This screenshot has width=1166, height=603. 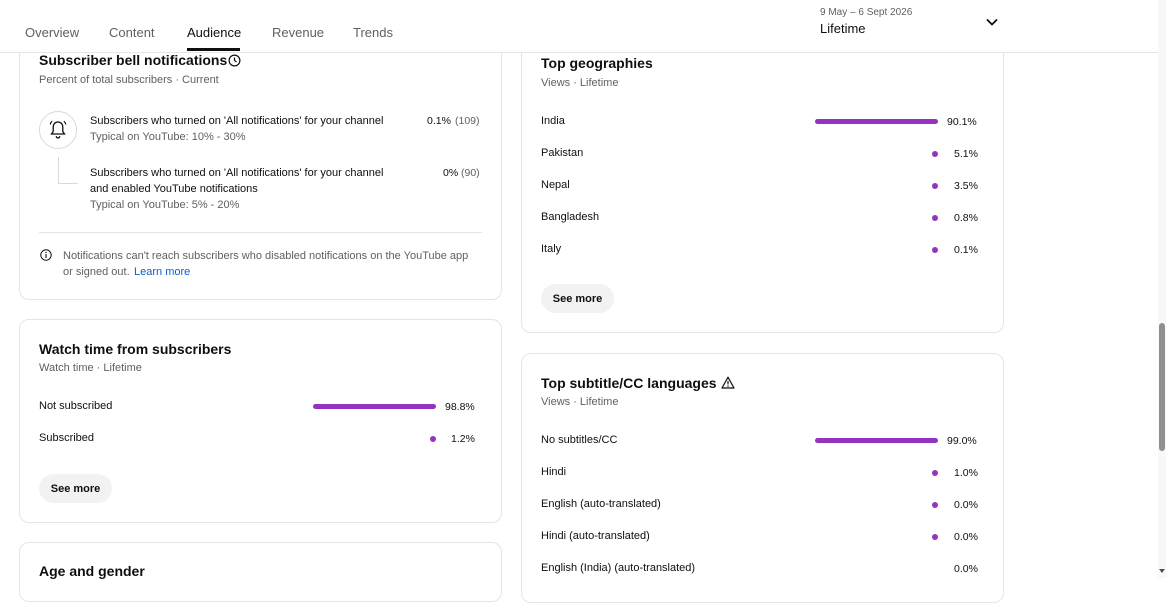 I want to click on row-label: No subtitles/CC, so click(x=579, y=440).